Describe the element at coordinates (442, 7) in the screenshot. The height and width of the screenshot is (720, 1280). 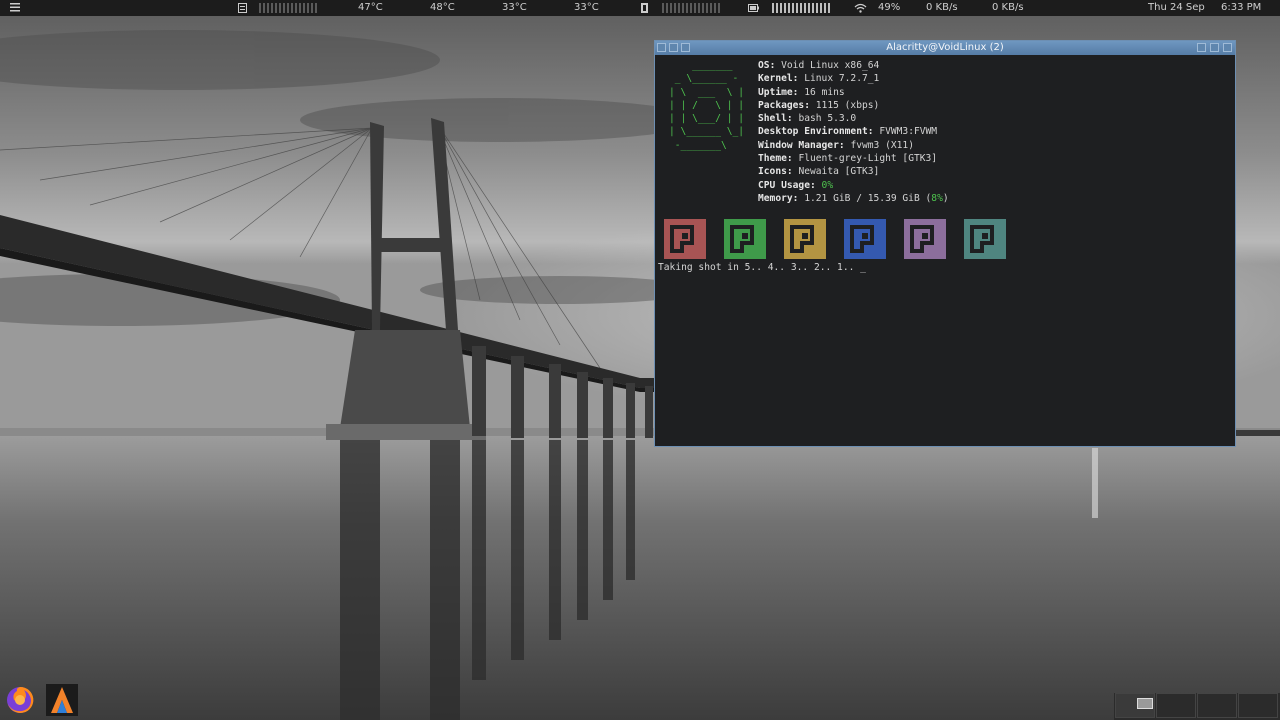
I see `temp-2: 48°C` at that location.